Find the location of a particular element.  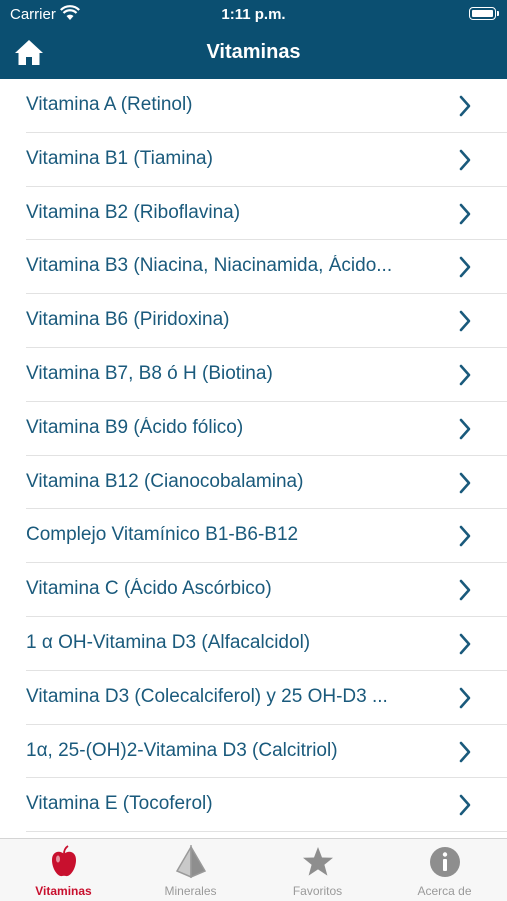

top-bar: Carrier 1:11 p.m. Vitaminas is located at coordinates (253, 39).